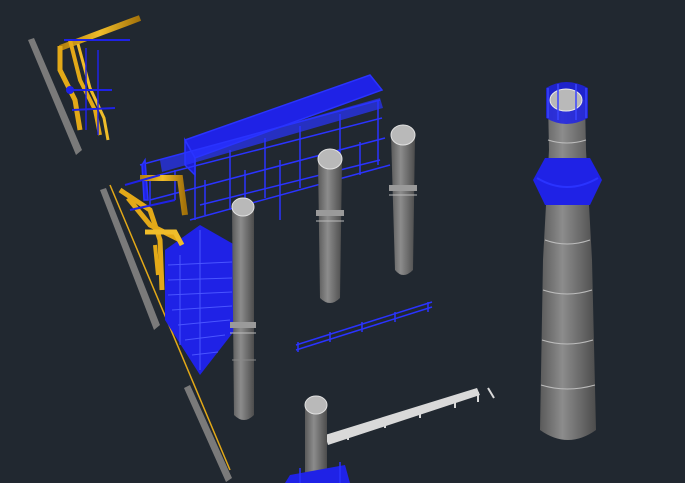  What do you see at coordinates (265, 147) in the screenshot?
I see `blue-steel-structure` at bounding box center [265, 147].